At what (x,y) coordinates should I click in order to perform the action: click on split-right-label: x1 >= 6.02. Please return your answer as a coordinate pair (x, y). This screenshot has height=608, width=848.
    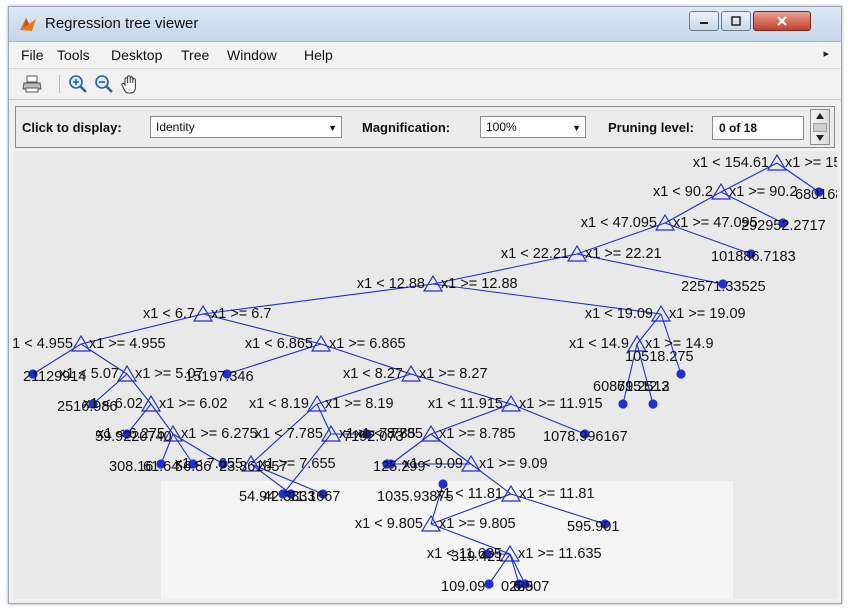
    Looking at the image, I should click on (193, 404).